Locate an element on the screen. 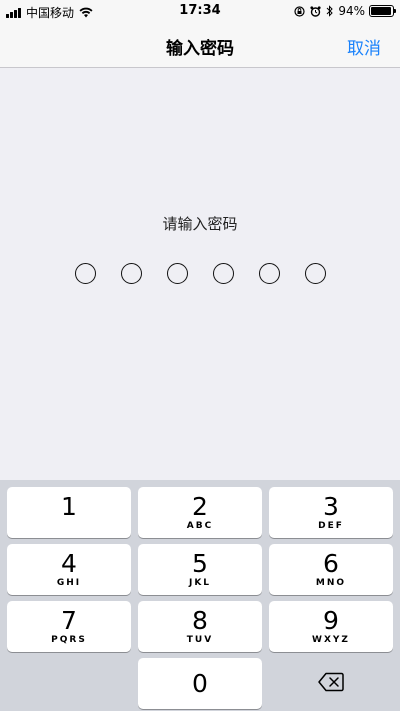 The width and height of the screenshot is (400, 711). key-letters: ABC is located at coordinates (200, 526).